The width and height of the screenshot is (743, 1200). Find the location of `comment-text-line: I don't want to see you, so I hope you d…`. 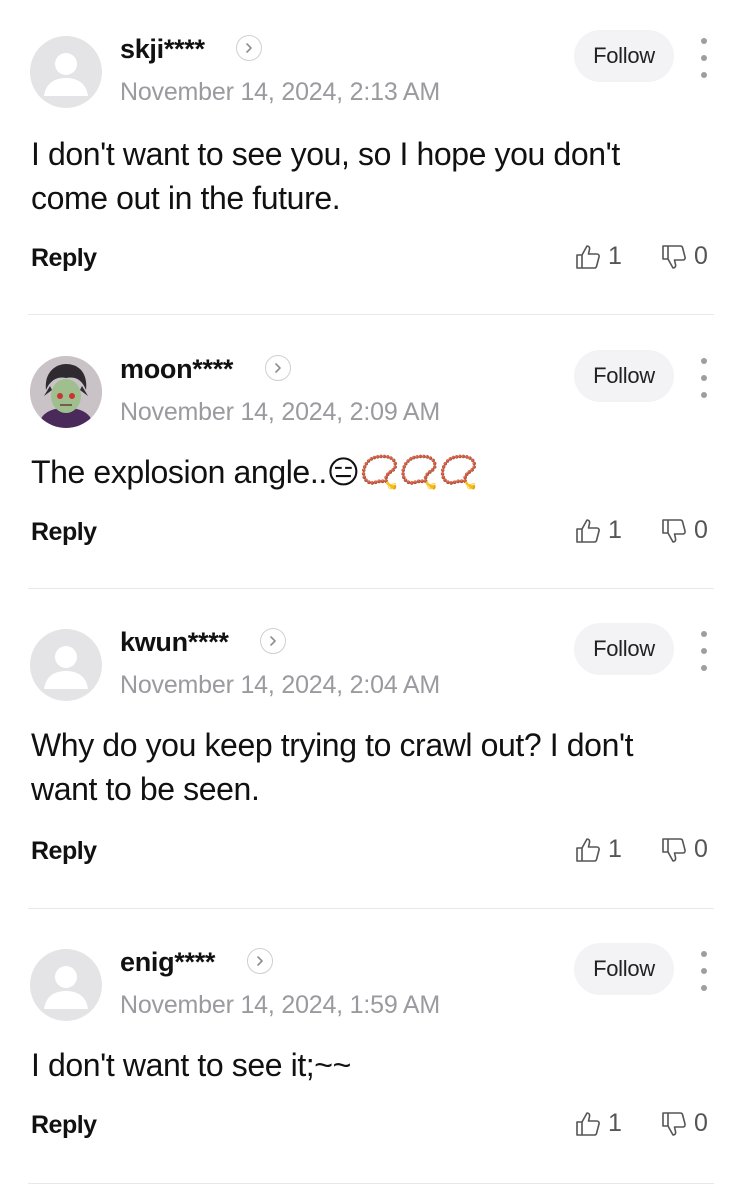

comment-text-line: I don't want to see you, so I hope you d… is located at coordinates (325, 154).